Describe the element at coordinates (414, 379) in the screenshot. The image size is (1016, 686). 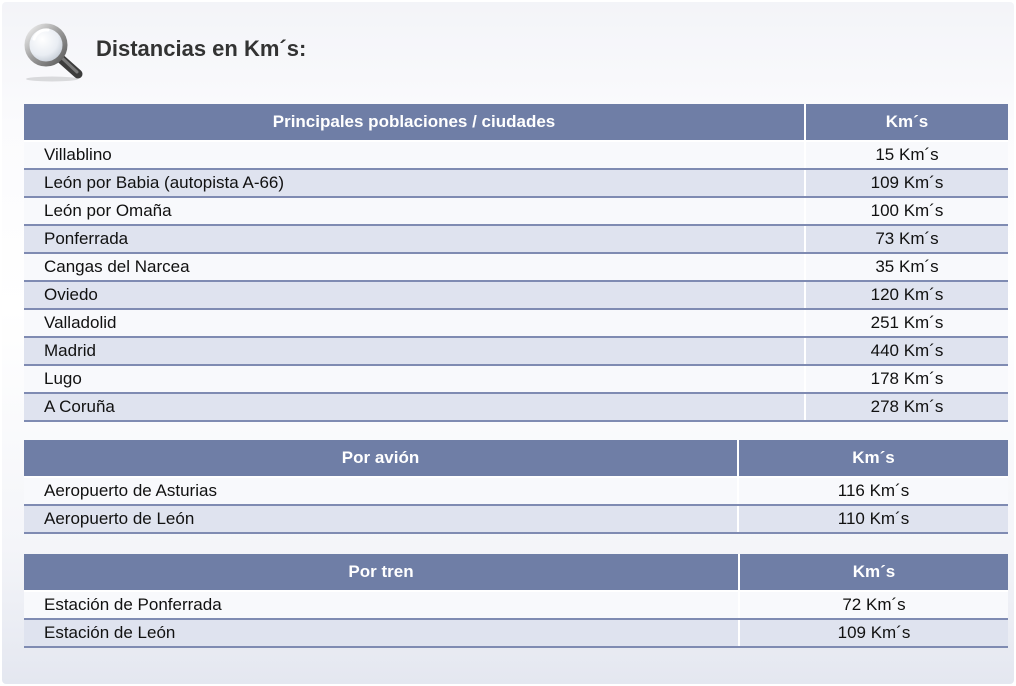
I see `place-cell: Lugo` at that location.